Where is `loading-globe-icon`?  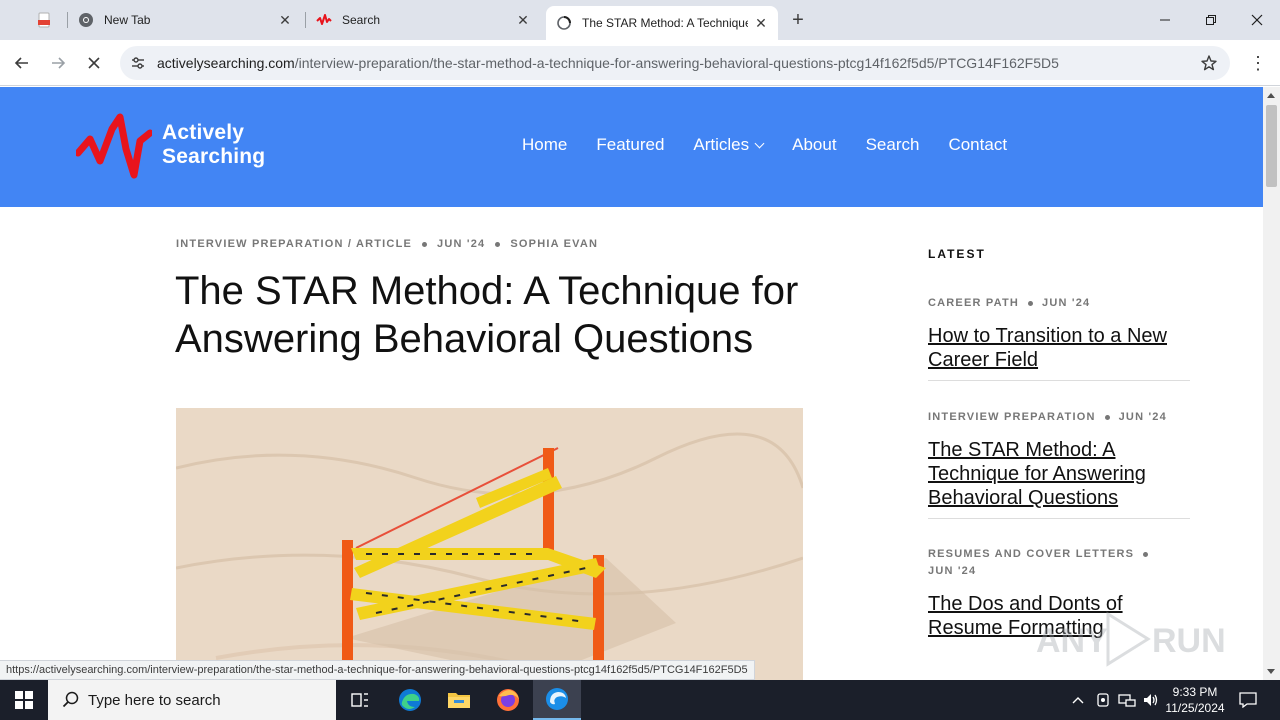
loading-globe-icon is located at coordinates (564, 23).